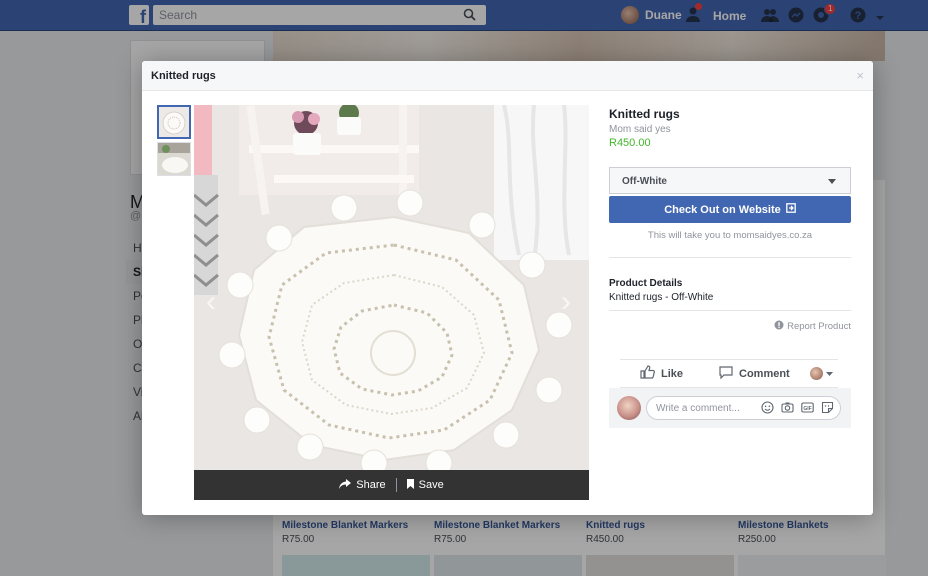 This screenshot has height=576, width=928. Describe the element at coordinates (507, 76) in the screenshot. I see `modal-header: Knitted rugs ×` at that location.